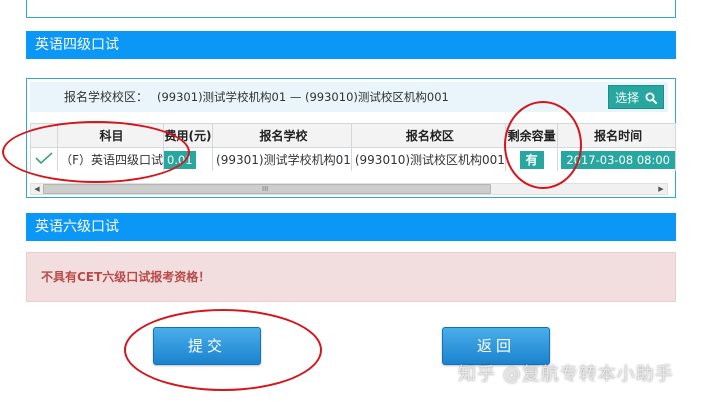 The height and width of the screenshot is (402, 720). I want to click on scrollbar-thumb: III, so click(267, 189).